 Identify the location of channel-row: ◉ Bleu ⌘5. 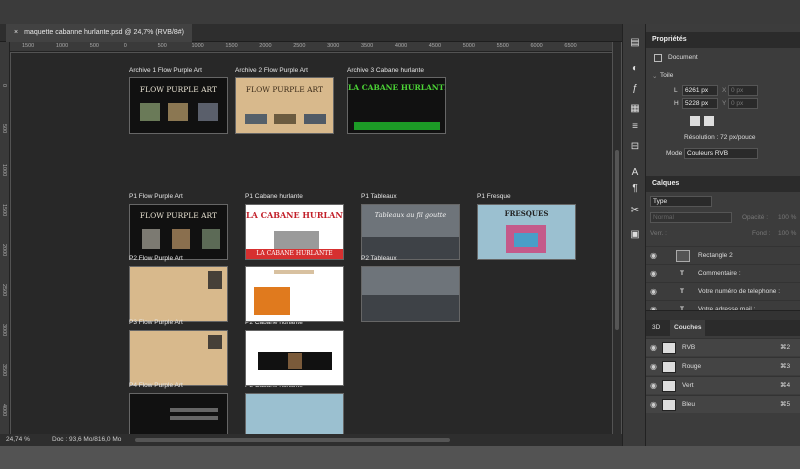
(723, 404).